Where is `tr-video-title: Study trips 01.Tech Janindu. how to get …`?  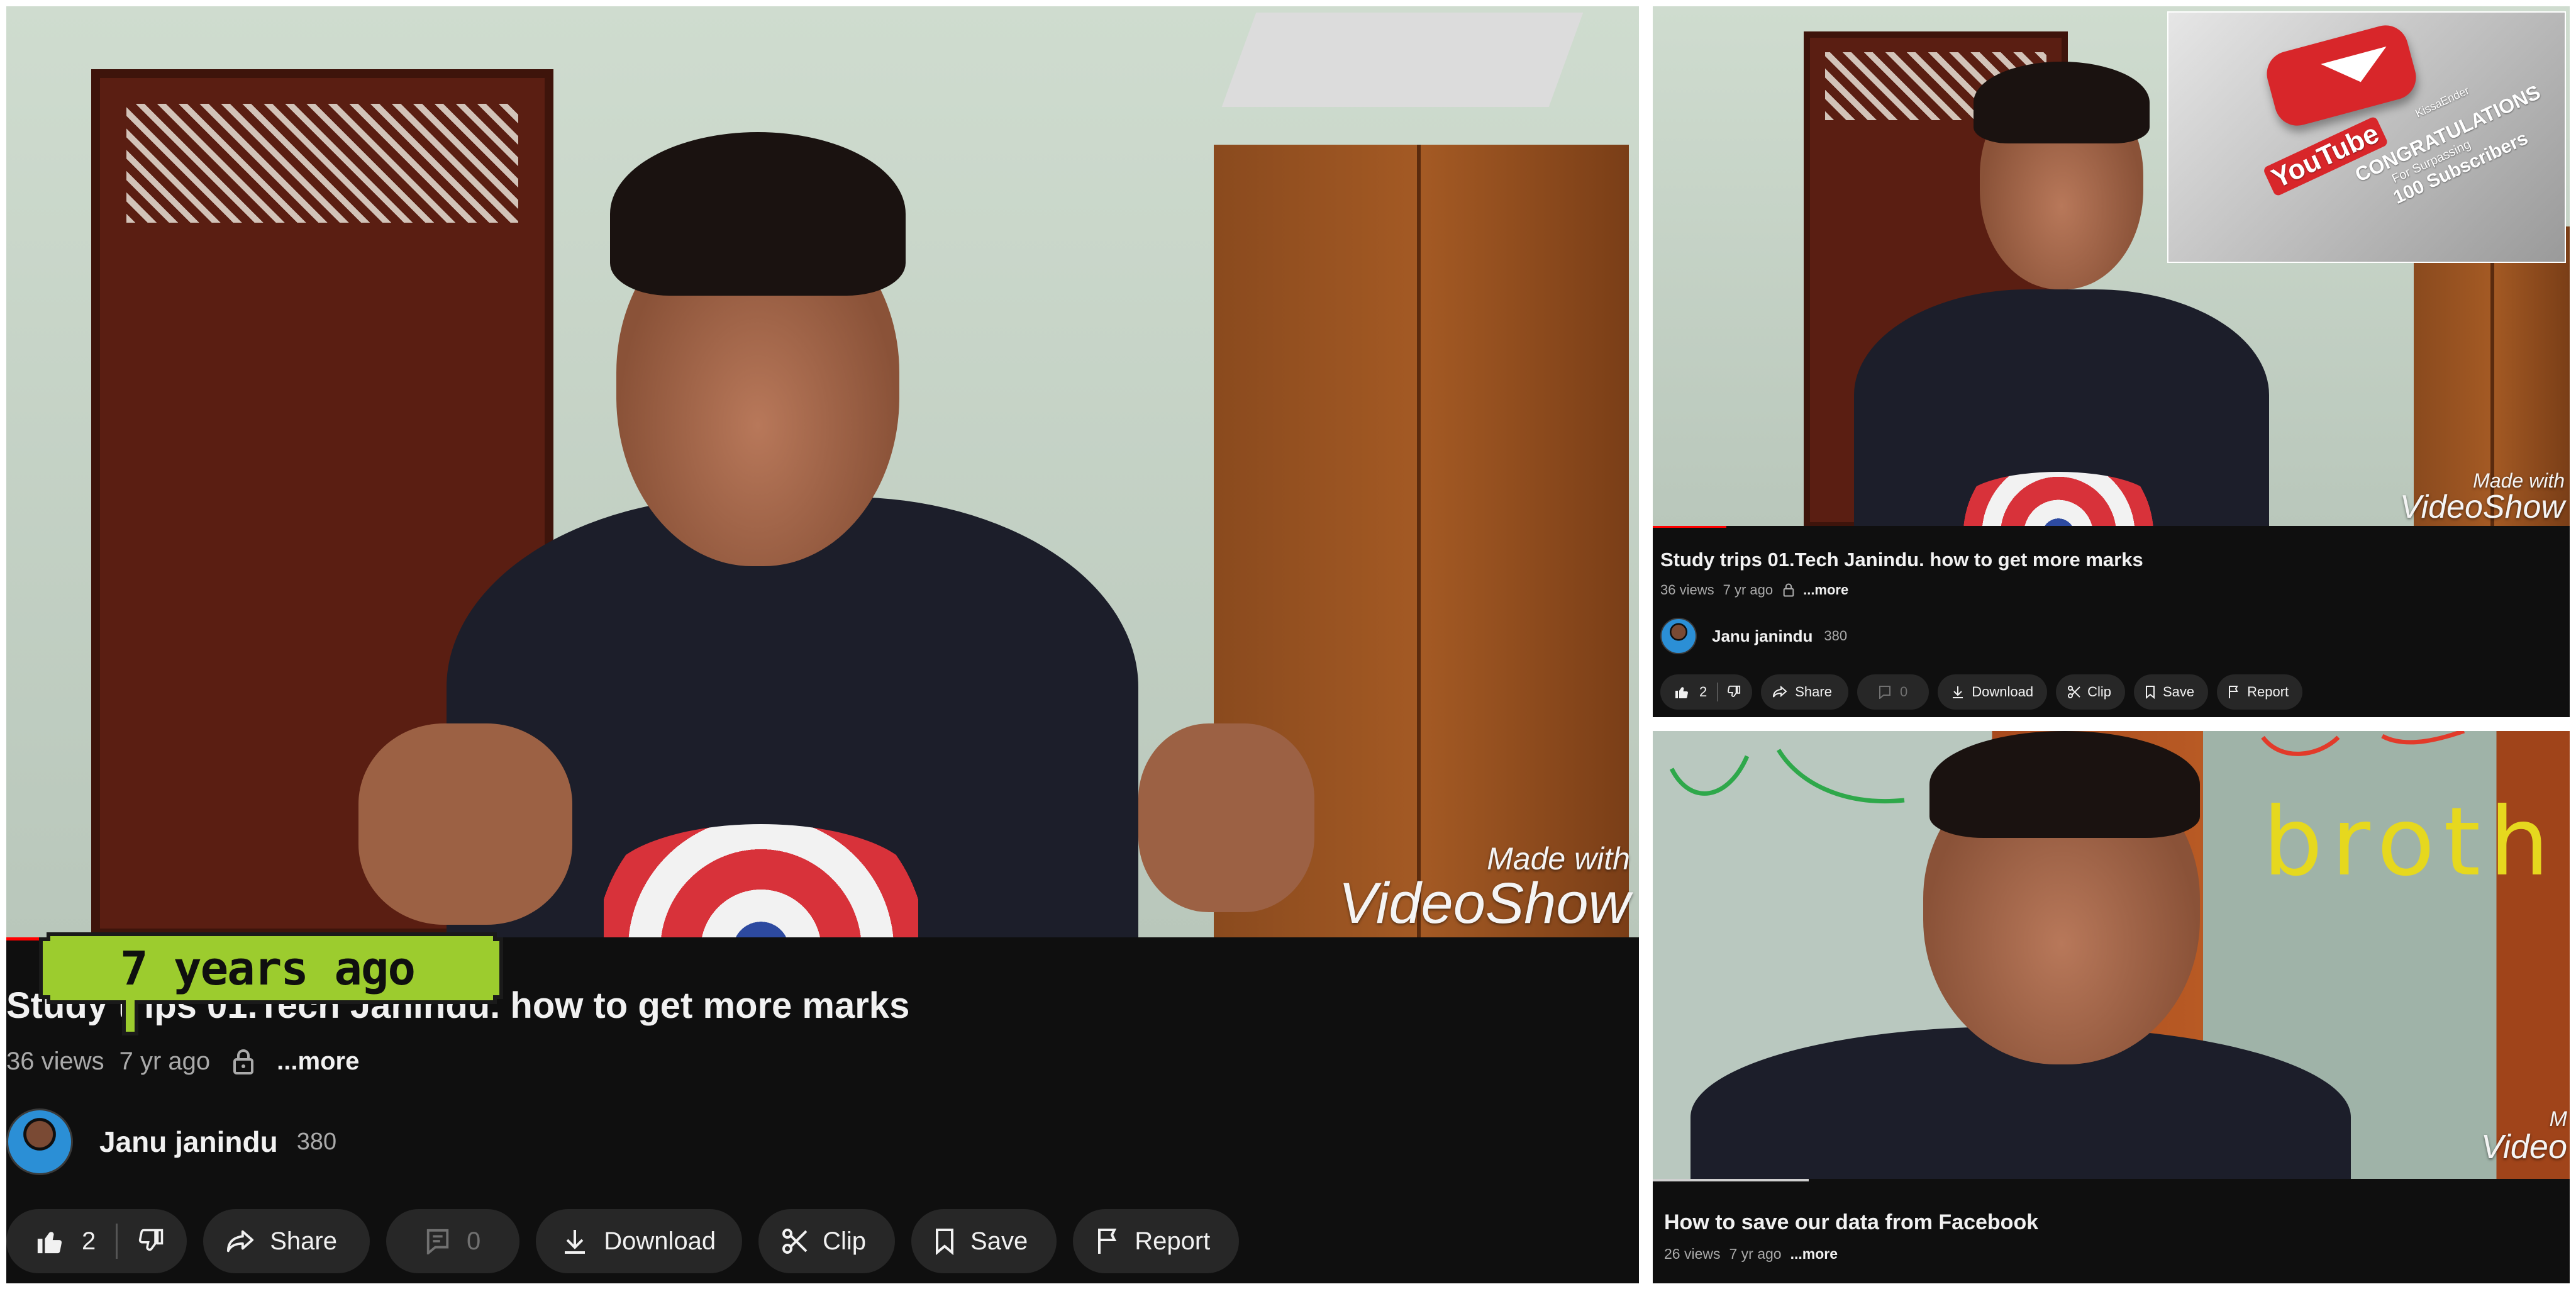 tr-video-title: Study trips 01.Tech Janindu. how to get … is located at coordinates (1901, 560).